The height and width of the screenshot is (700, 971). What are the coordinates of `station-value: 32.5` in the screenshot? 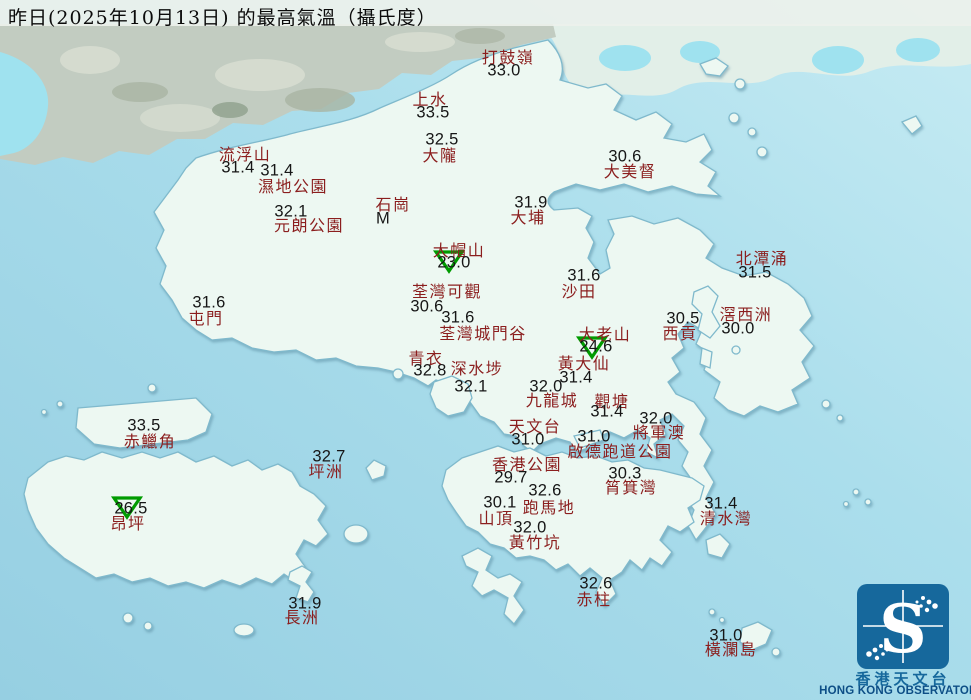 It's located at (442, 139).